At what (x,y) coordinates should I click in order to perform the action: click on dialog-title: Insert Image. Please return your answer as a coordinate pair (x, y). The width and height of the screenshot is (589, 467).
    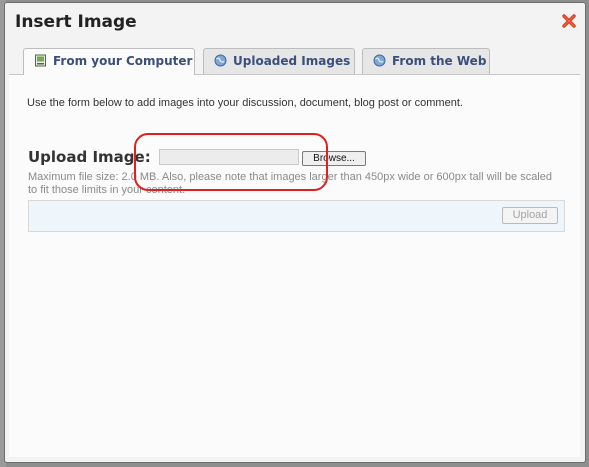
    Looking at the image, I should click on (76, 22).